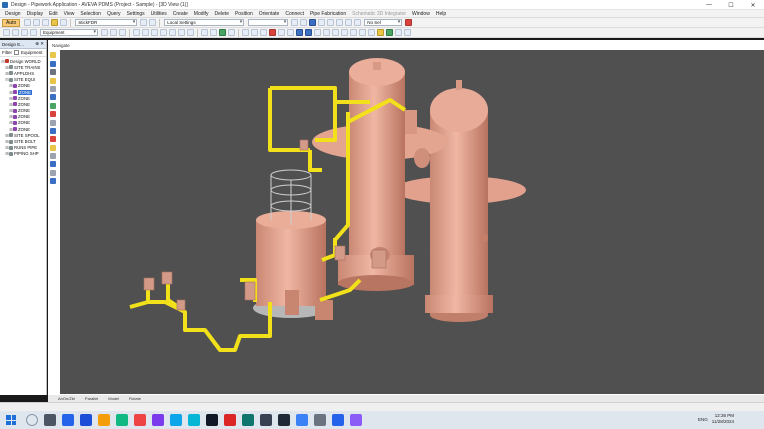 The image size is (764, 429). Describe the element at coordinates (11, 420) in the screenshot. I see `start-icon` at that location.